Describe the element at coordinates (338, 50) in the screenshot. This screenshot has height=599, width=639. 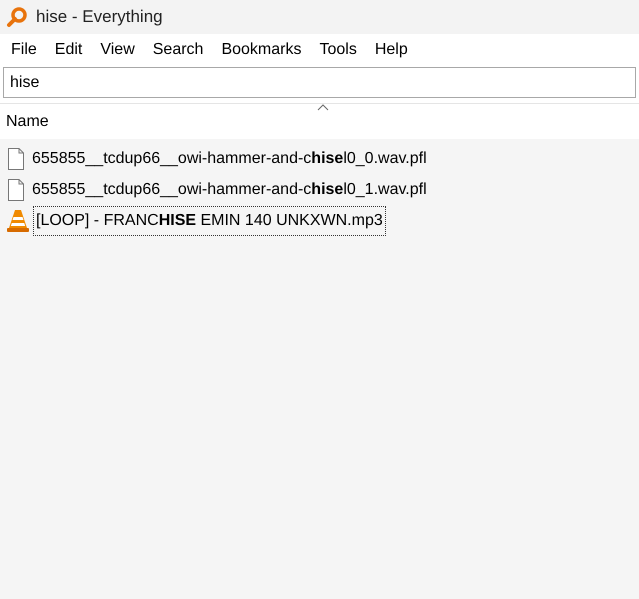
I see `menu-item: Tools` at that location.